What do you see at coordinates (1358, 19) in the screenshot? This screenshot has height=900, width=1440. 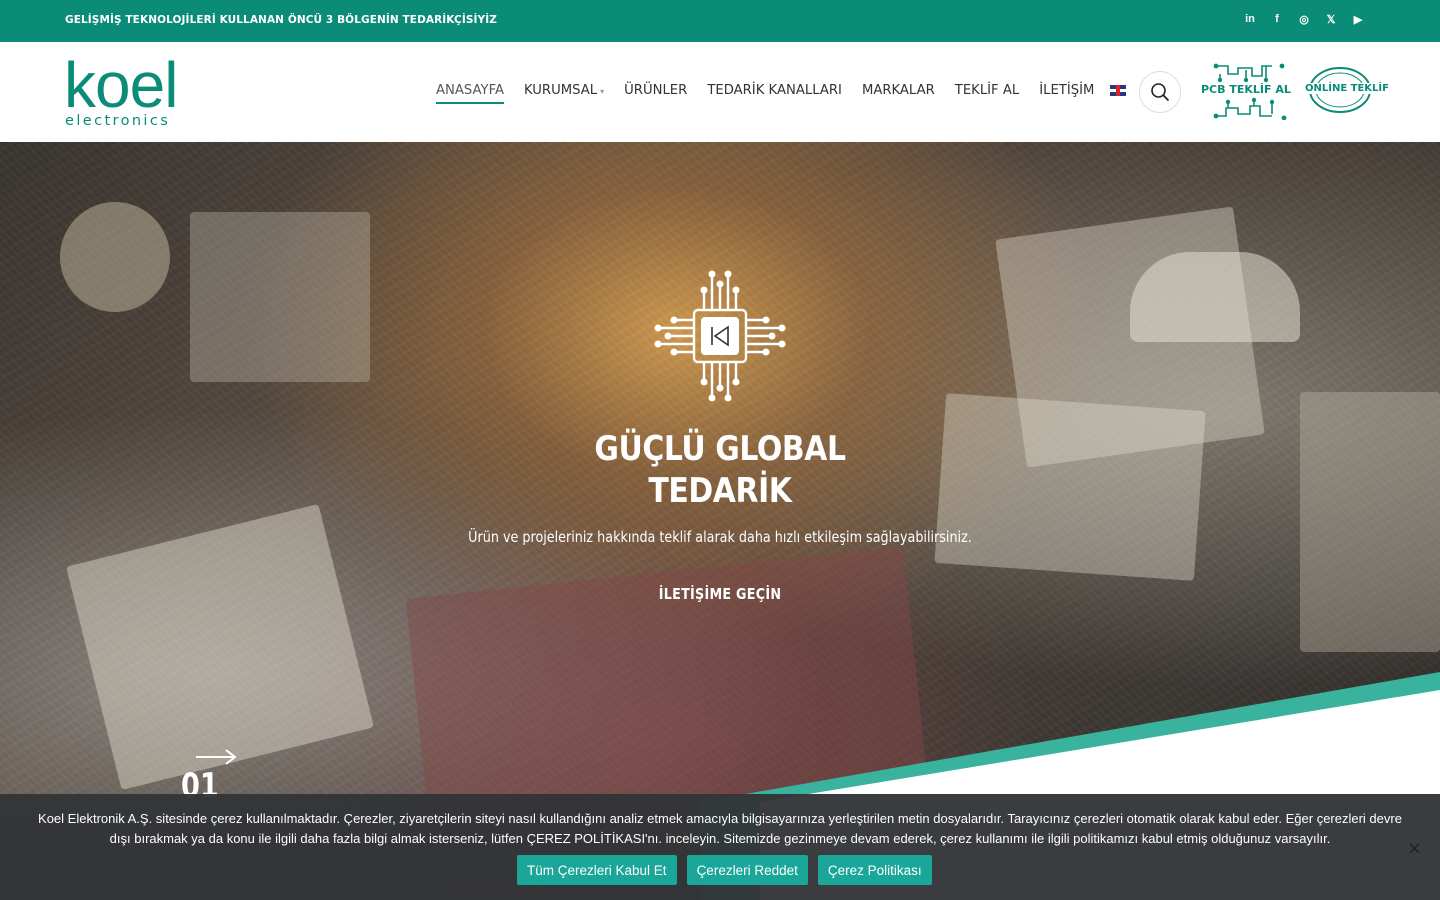 I see `youtube-icon: ▶` at bounding box center [1358, 19].